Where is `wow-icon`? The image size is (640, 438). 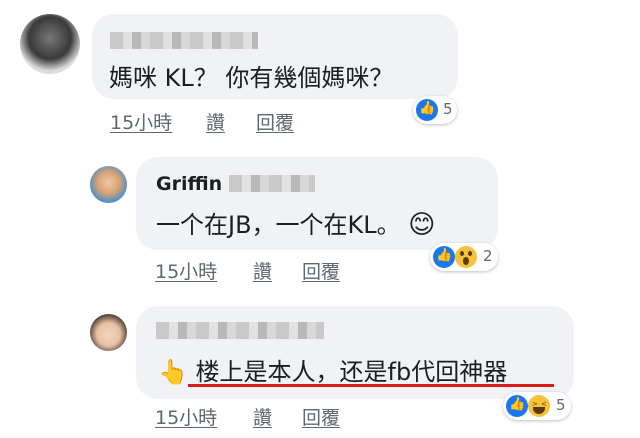
wow-icon is located at coordinates (466, 257).